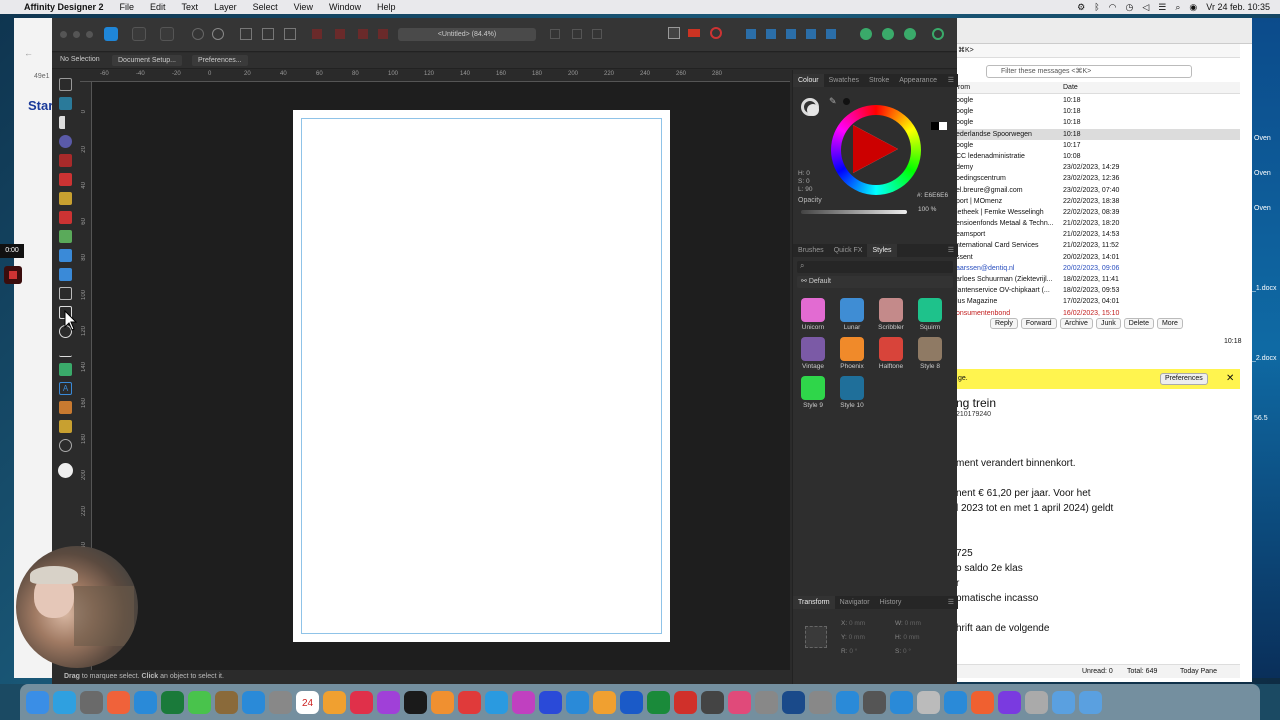 The width and height of the screenshot is (1280, 720). Describe the element at coordinates (927, 209) in the screenshot. I see `opacity-value: 100 %` at that location.